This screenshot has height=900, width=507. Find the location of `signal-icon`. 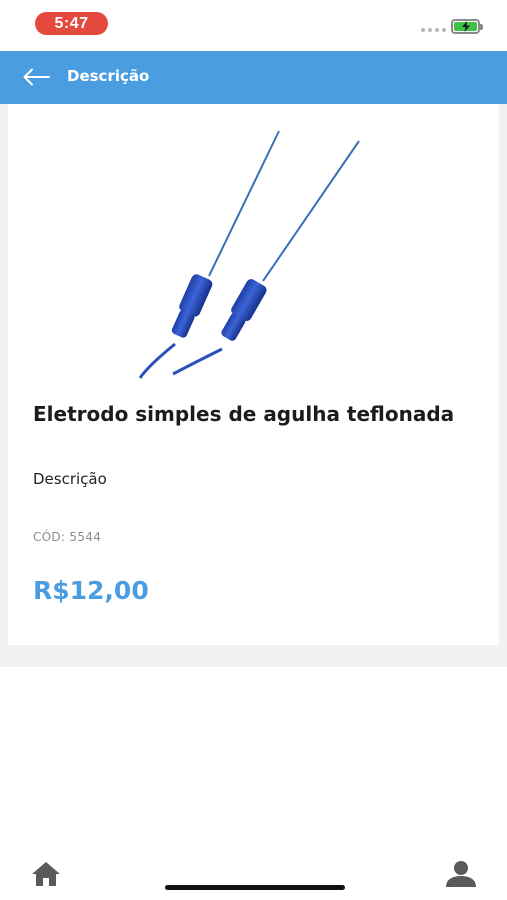

signal-icon is located at coordinates (433, 30).